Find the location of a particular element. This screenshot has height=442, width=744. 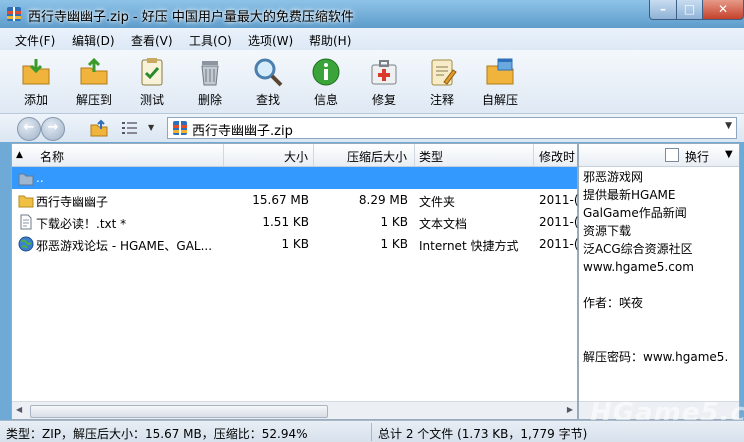

column-size: 大小 is located at coordinates (296, 156).